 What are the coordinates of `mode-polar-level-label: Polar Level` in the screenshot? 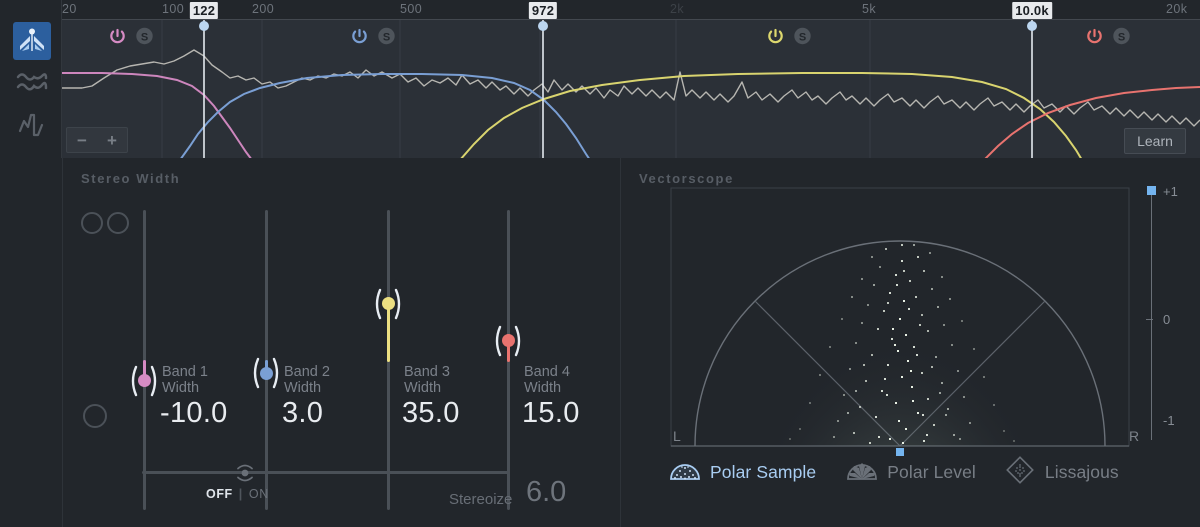 It's located at (931, 472).